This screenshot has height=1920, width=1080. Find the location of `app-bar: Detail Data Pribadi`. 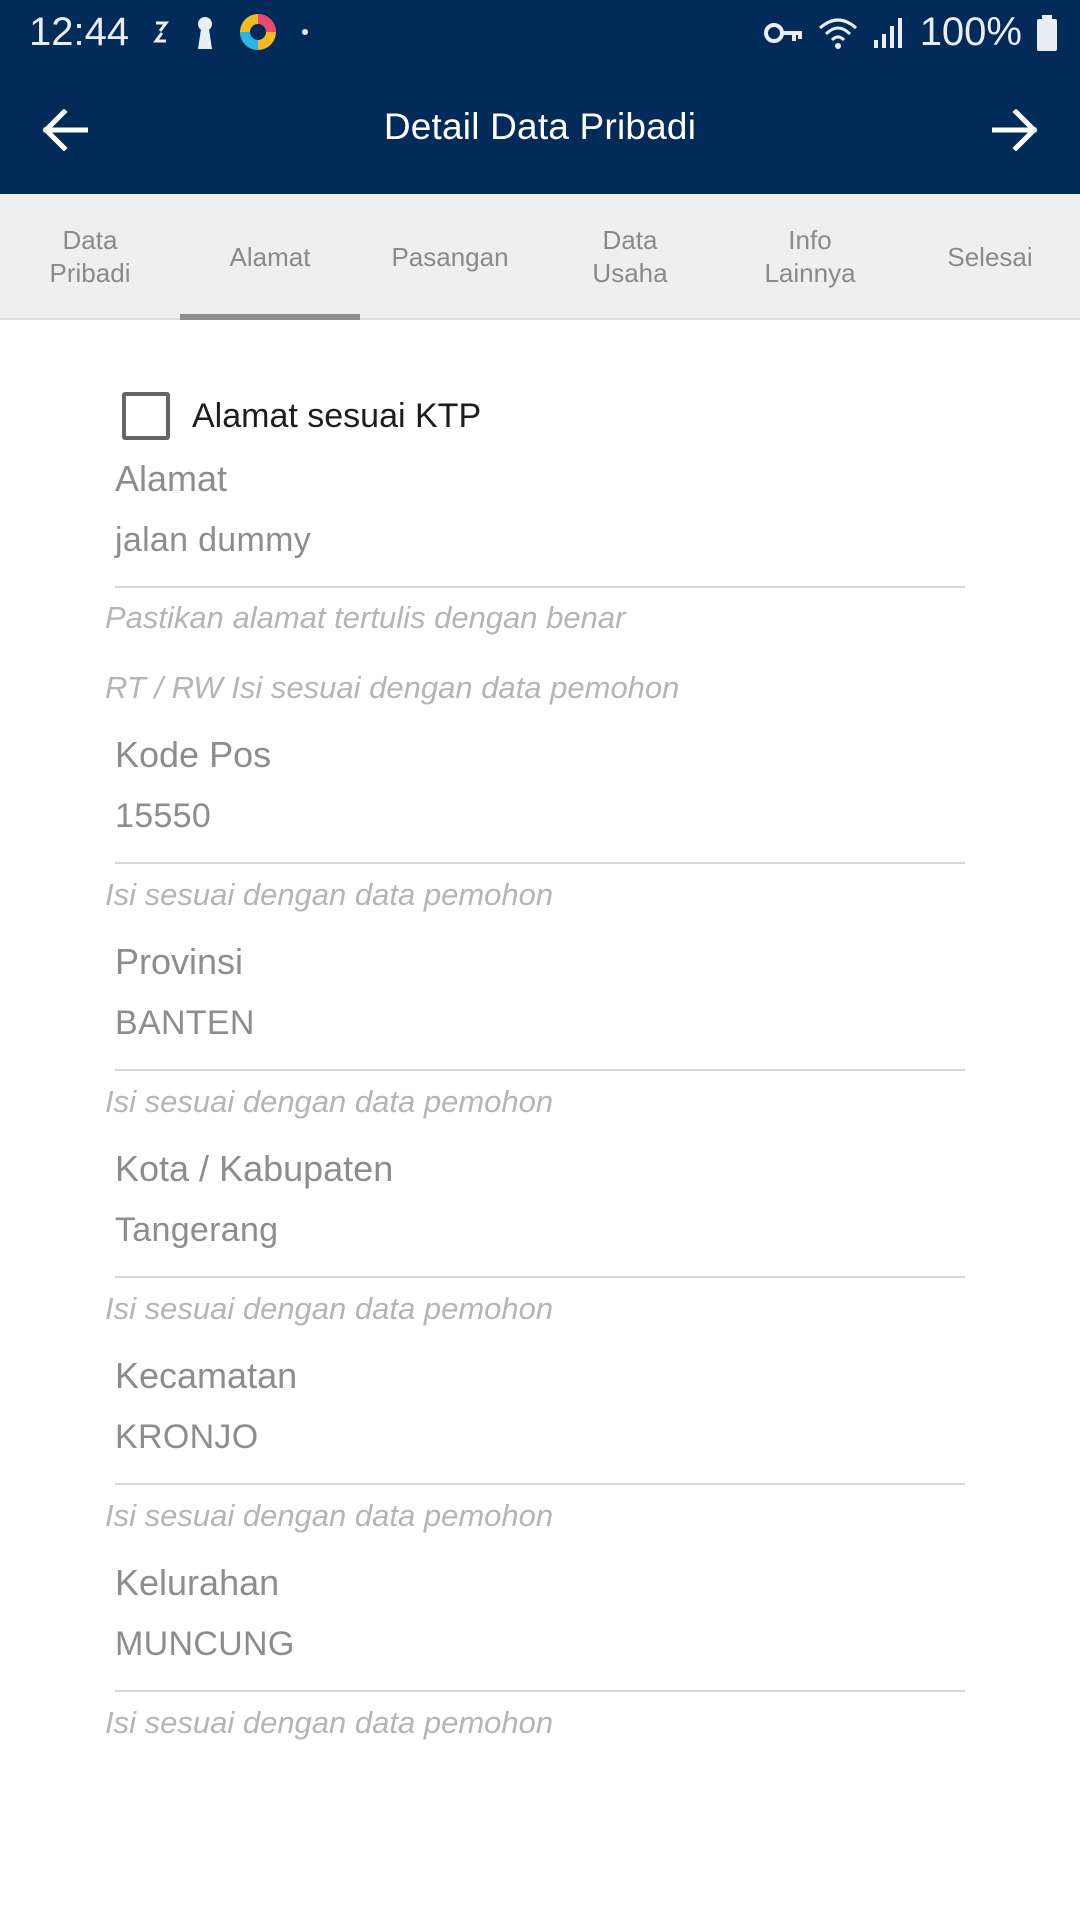

app-bar: Detail Data Pribadi is located at coordinates (540, 128).